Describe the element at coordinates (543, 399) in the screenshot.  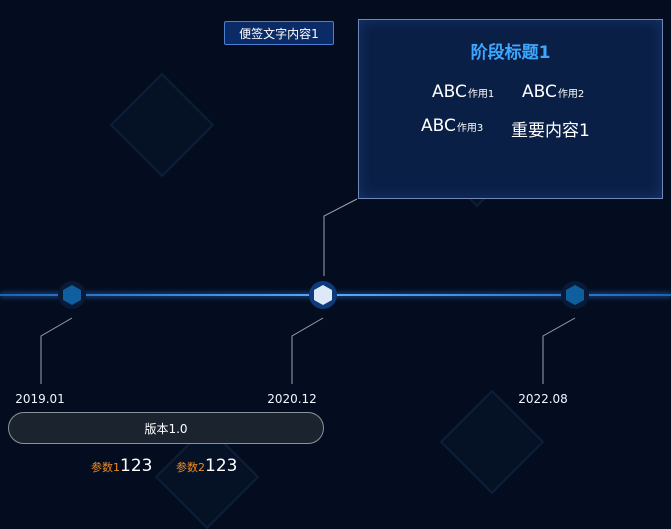
I see `milestone-date-3: 2022.08` at that location.